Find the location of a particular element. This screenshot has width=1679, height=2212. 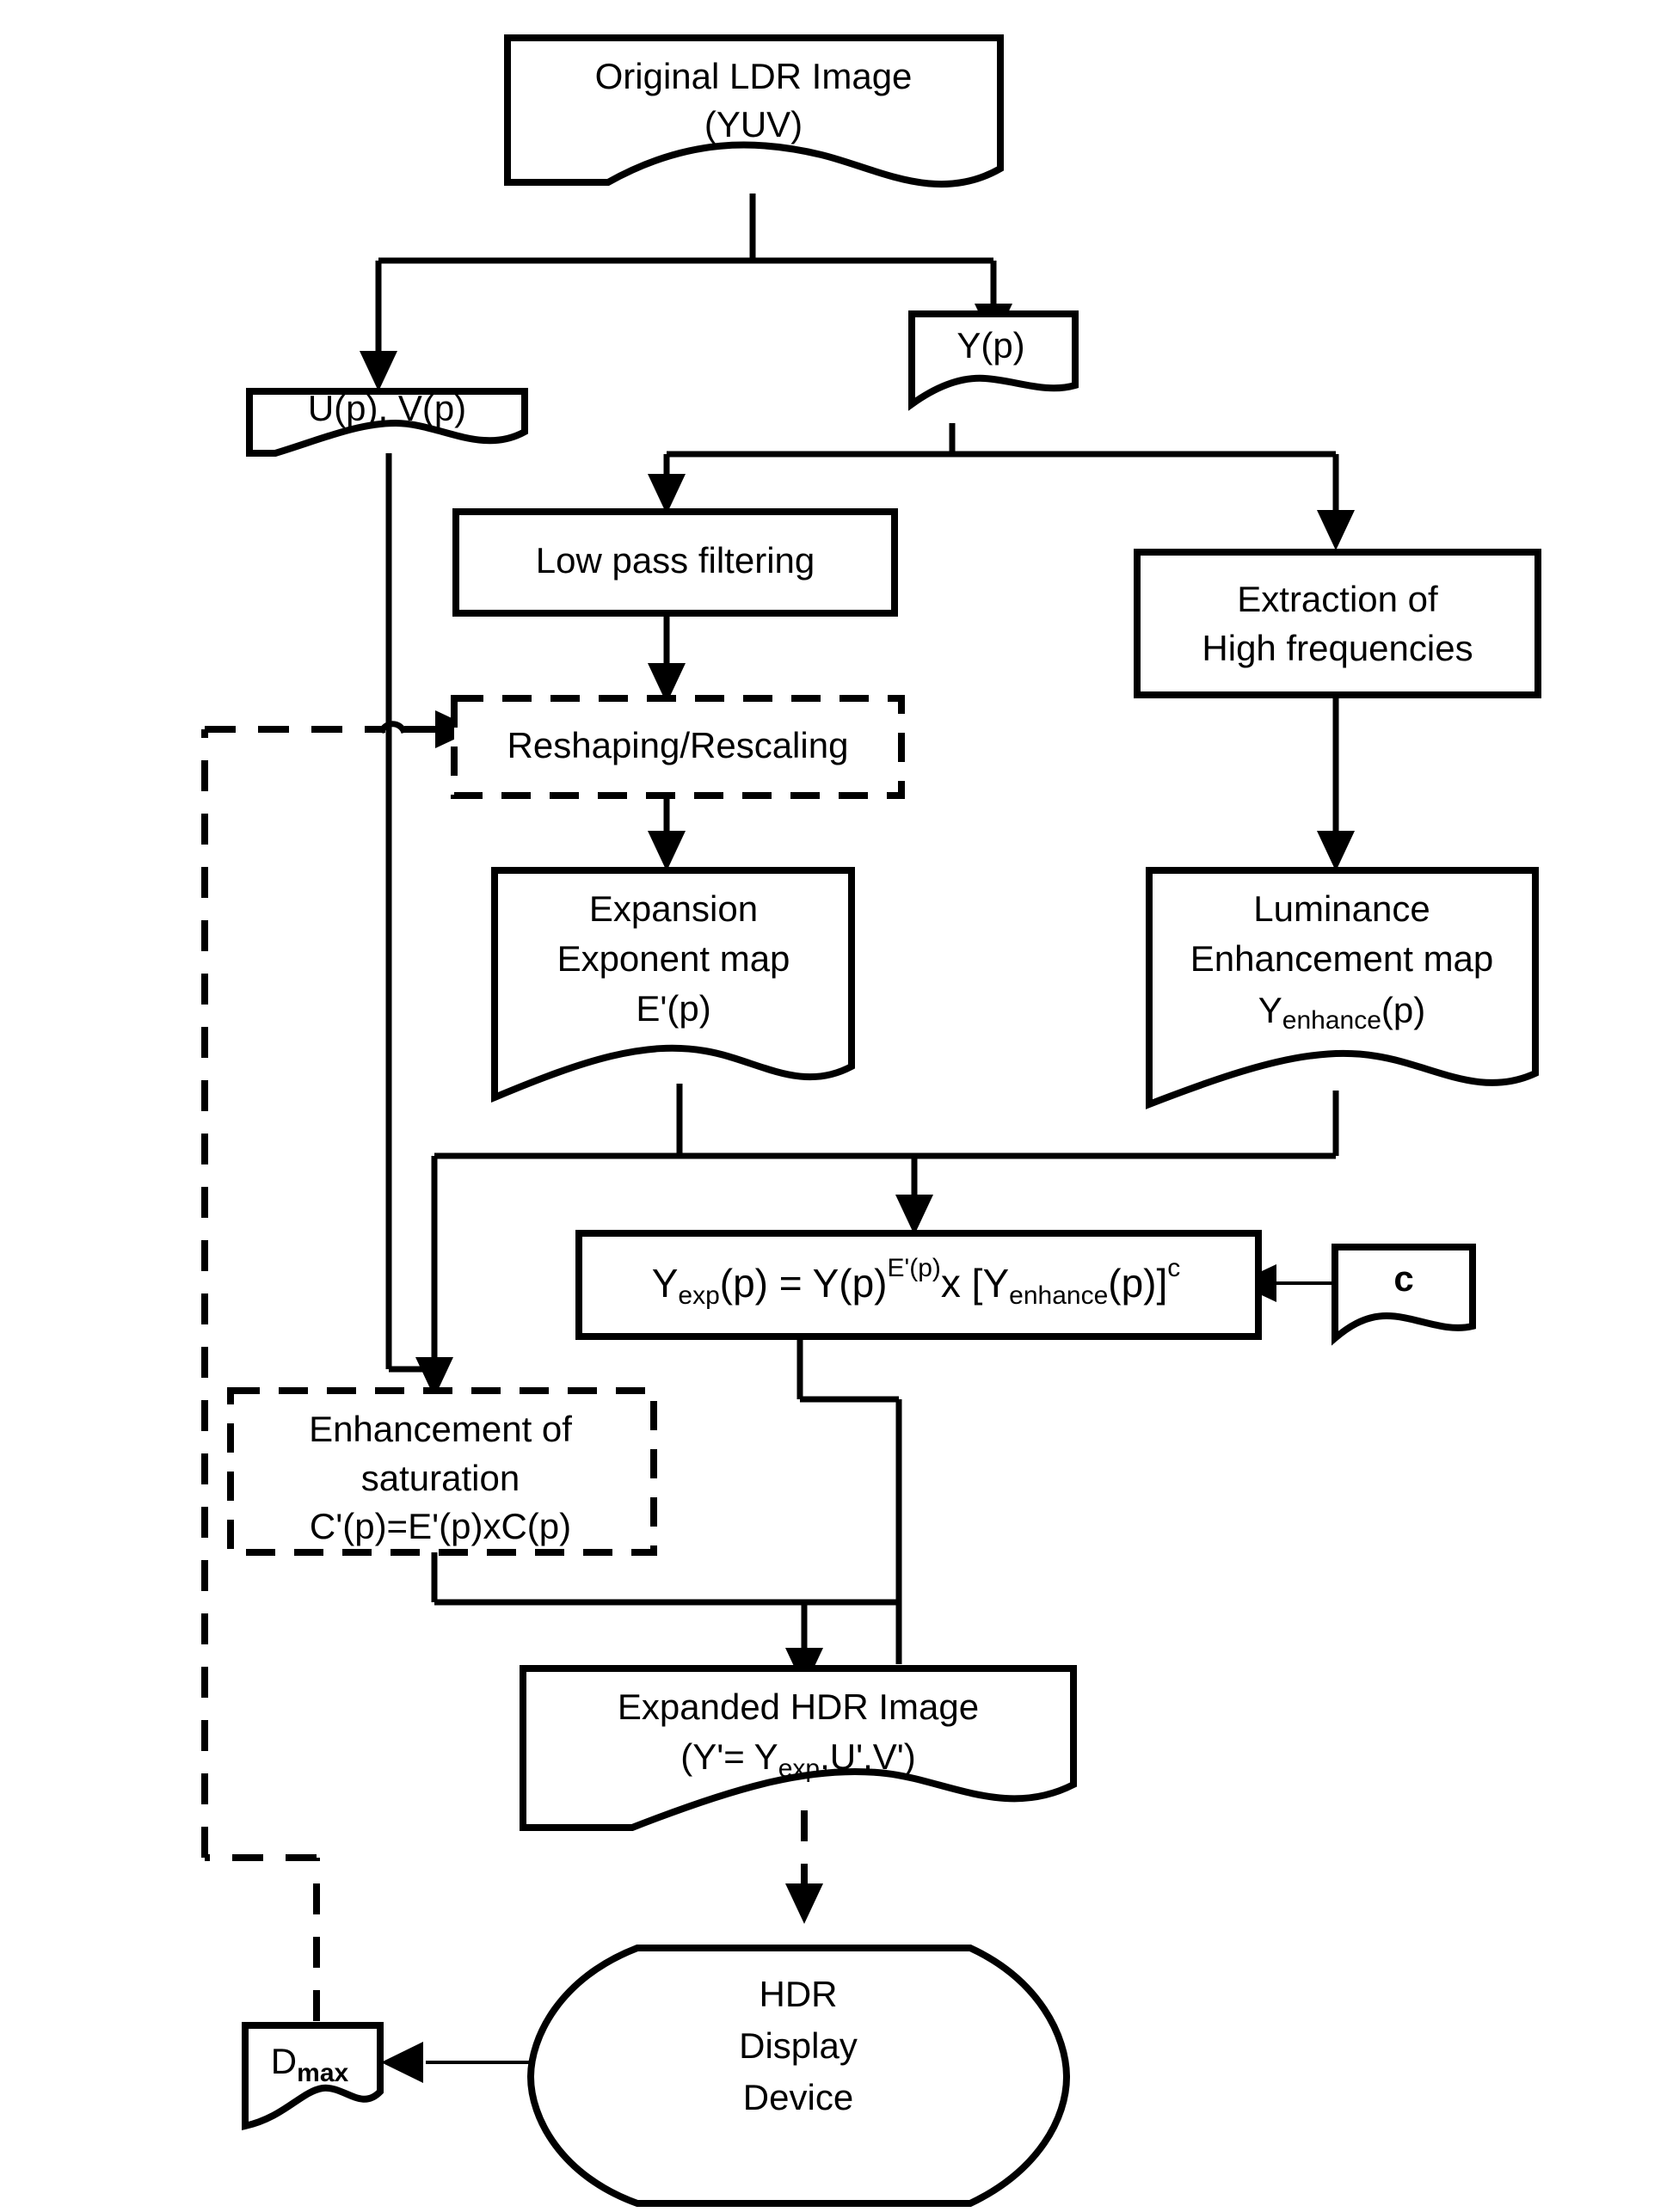

low-pass-label: Low pass filtering is located at coordinates (676, 560).